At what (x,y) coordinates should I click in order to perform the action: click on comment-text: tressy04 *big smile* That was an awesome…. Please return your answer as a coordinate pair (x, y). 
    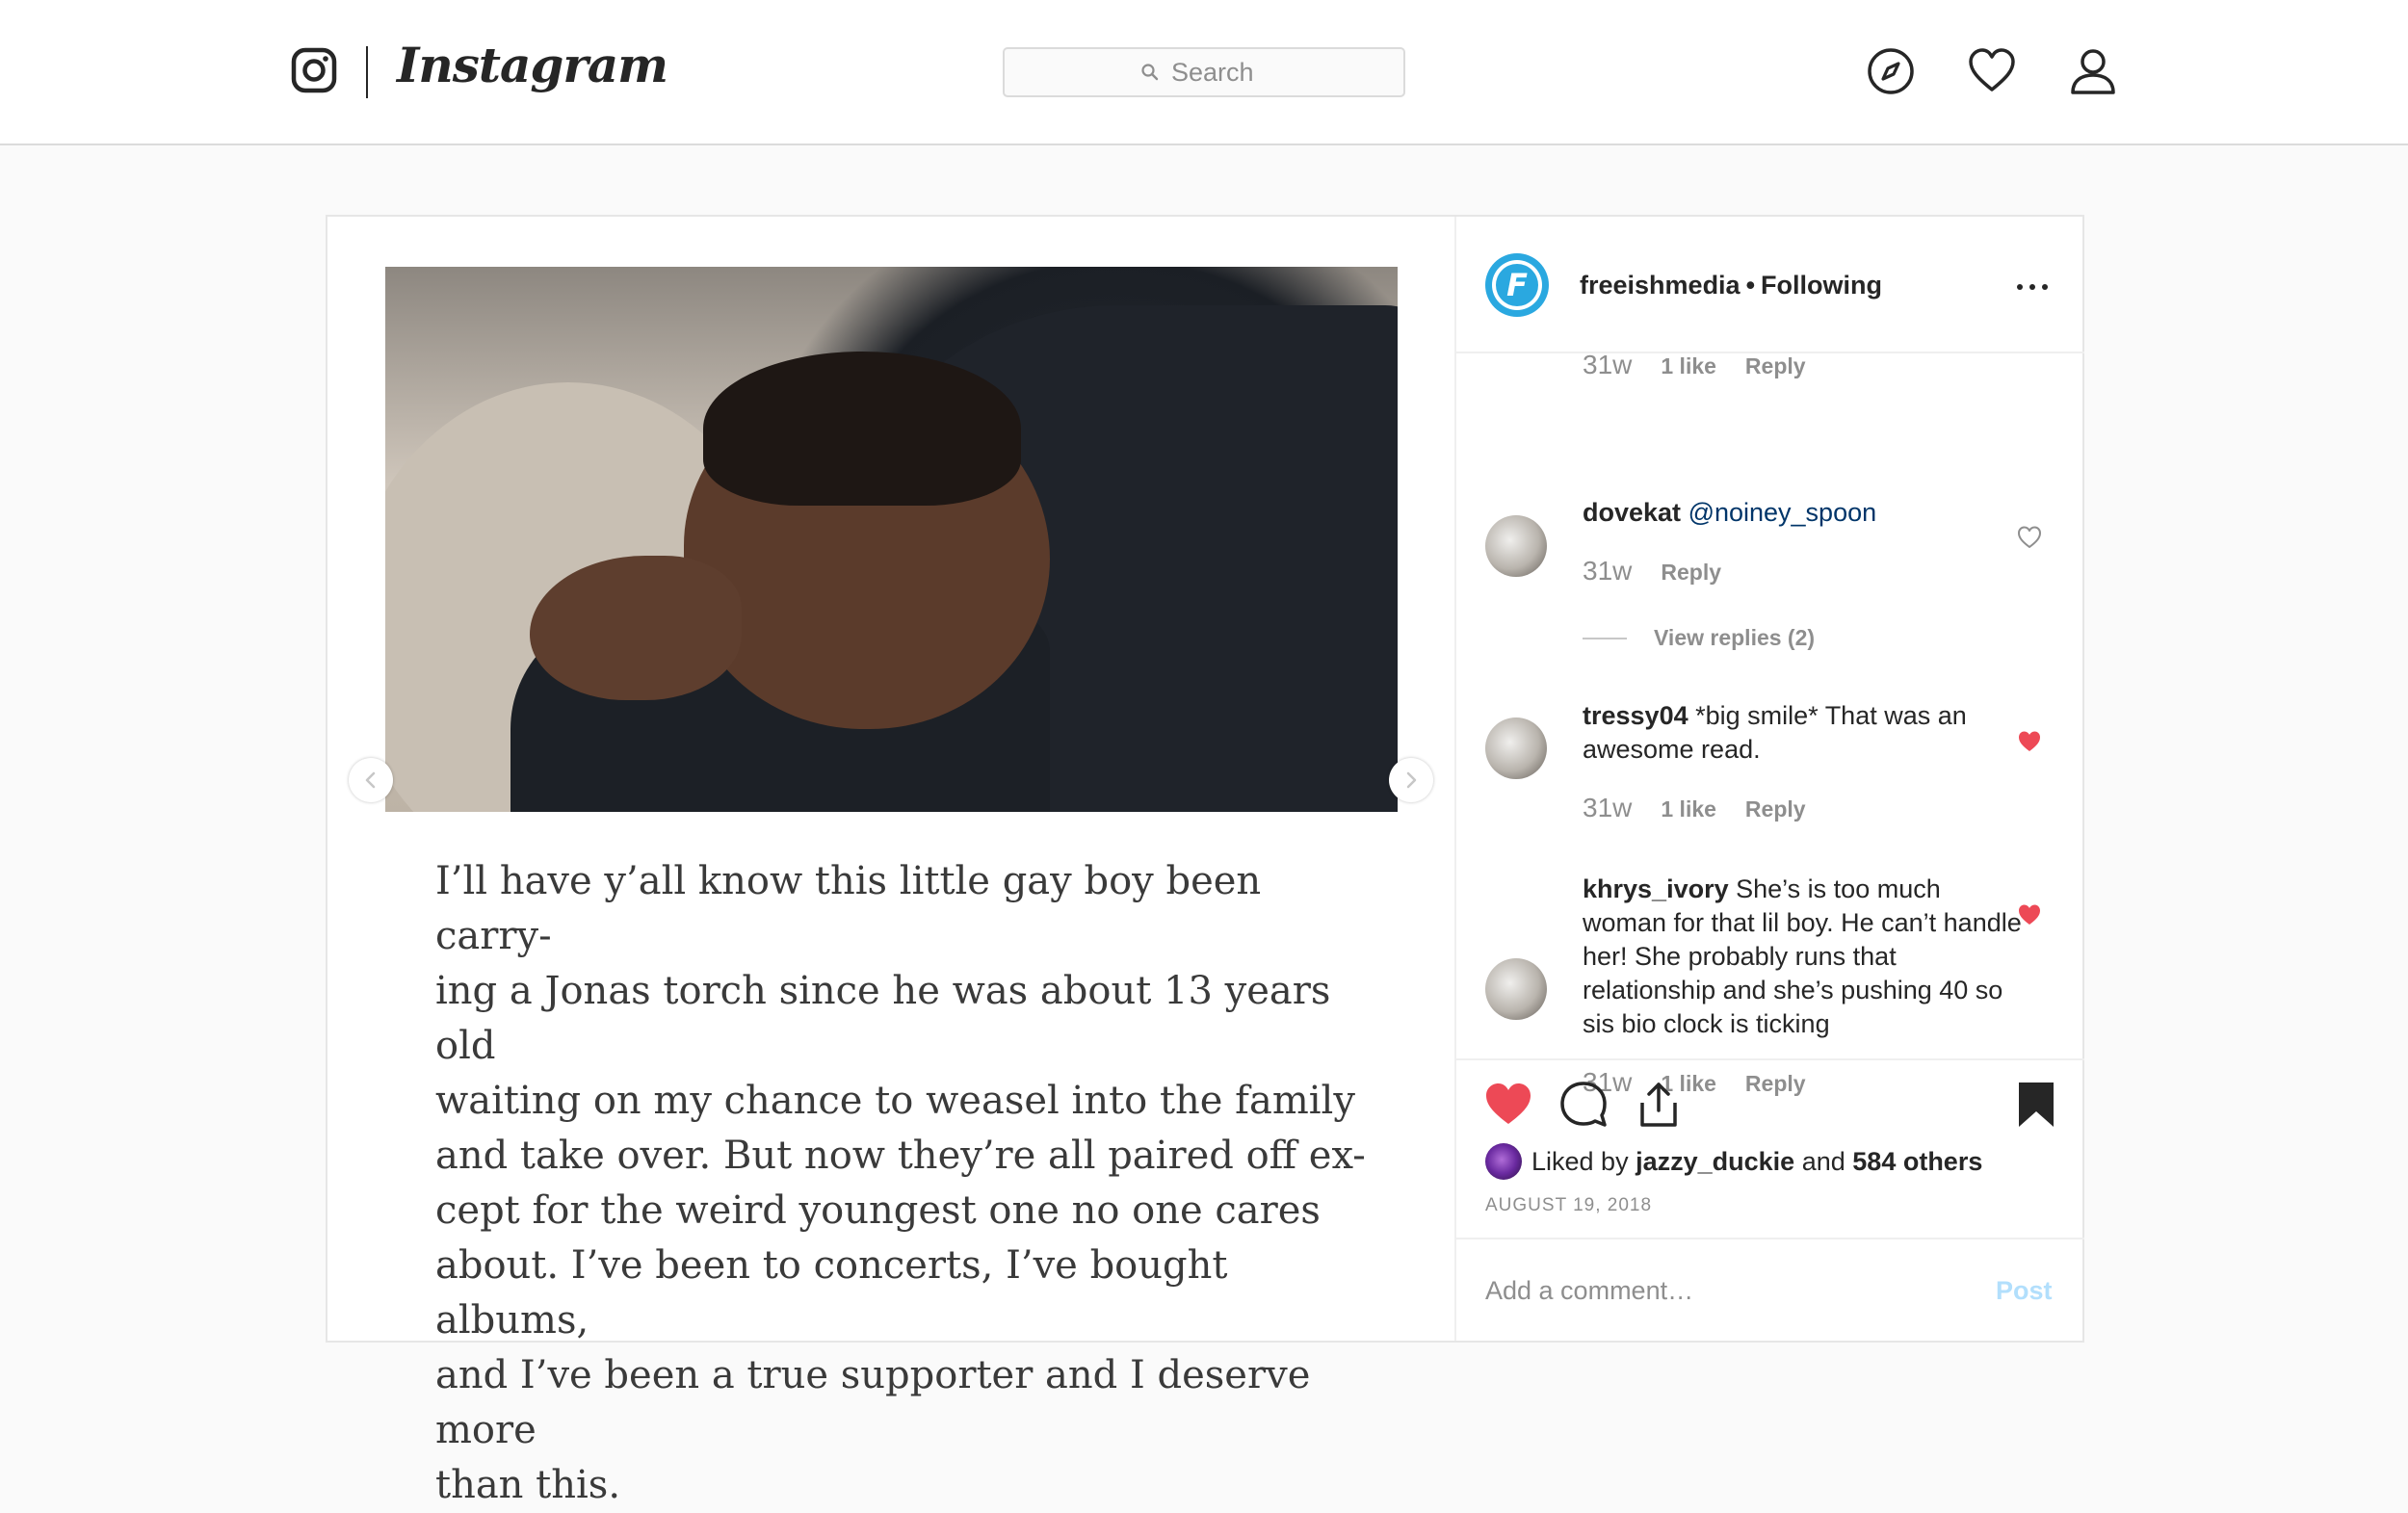
    Looking at the image, I should click on (1804, 733).